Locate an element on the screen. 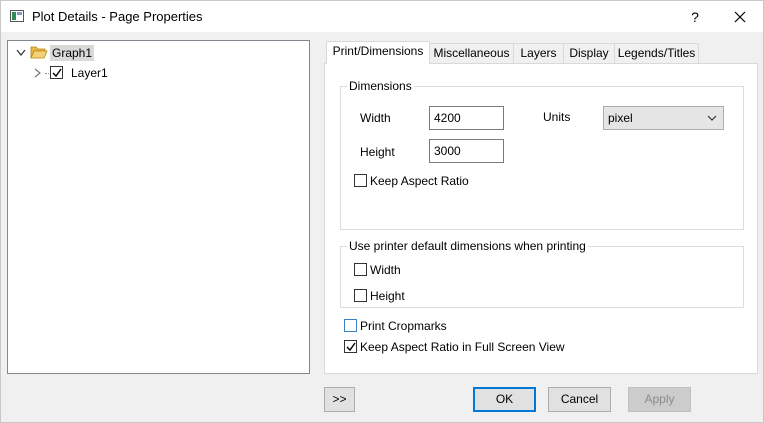 This screenshot has width=764, height=423. close-icon is located at coordinates (740, 17).